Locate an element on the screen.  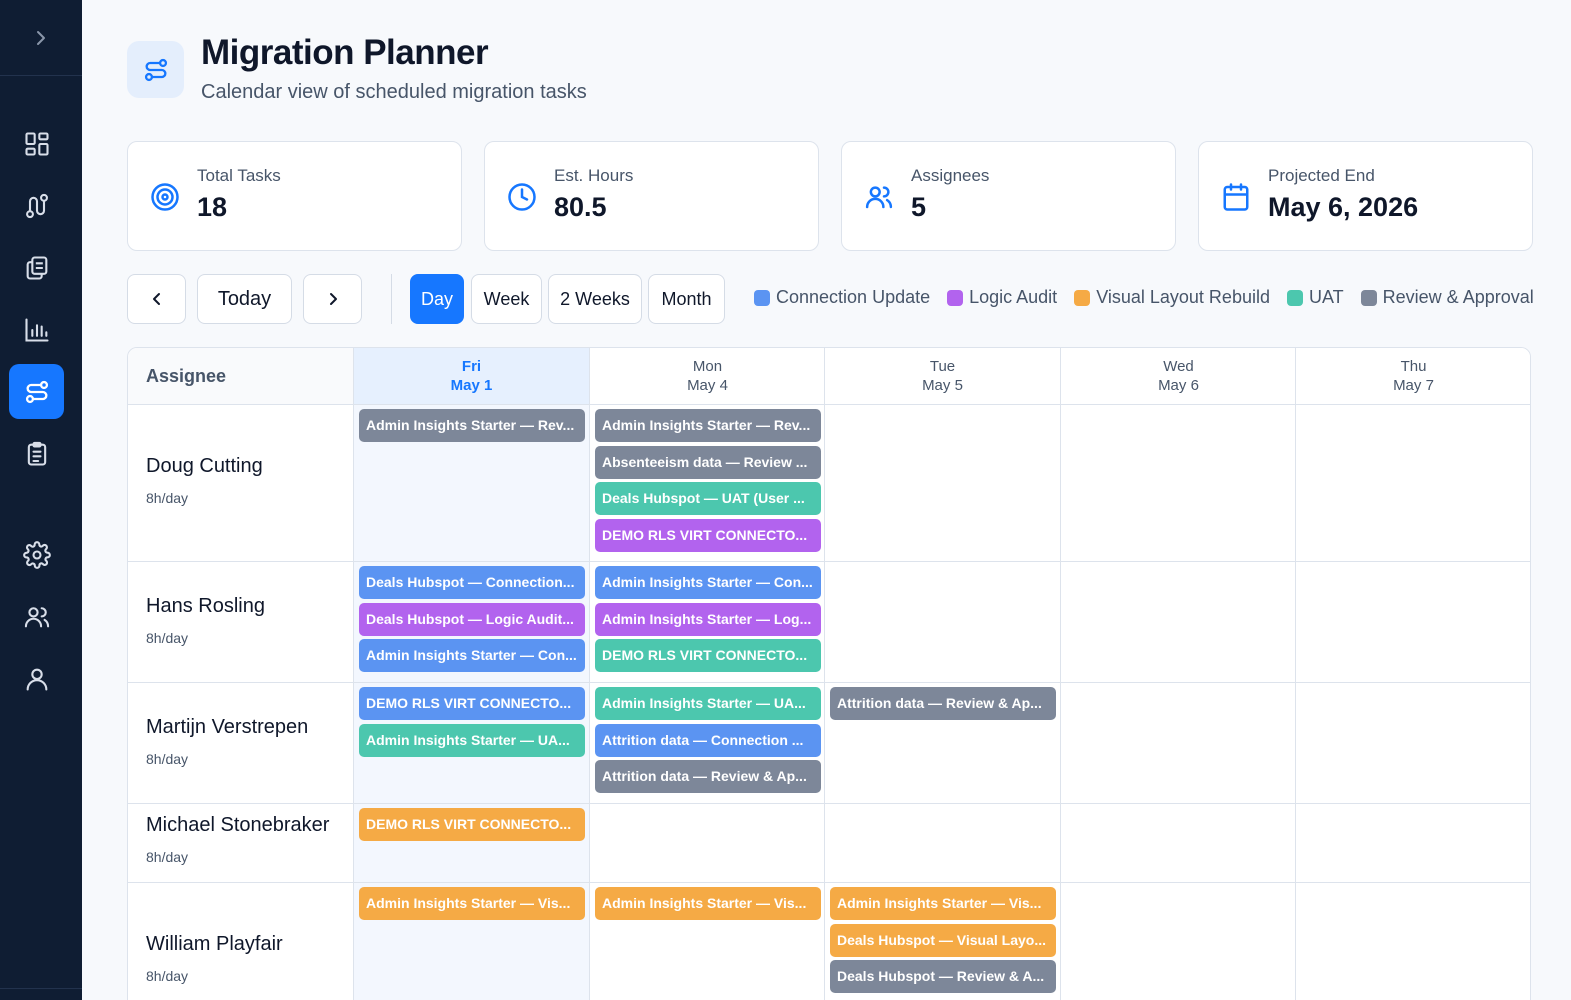
view-day-button: Day is located at coordinates (437, 299).